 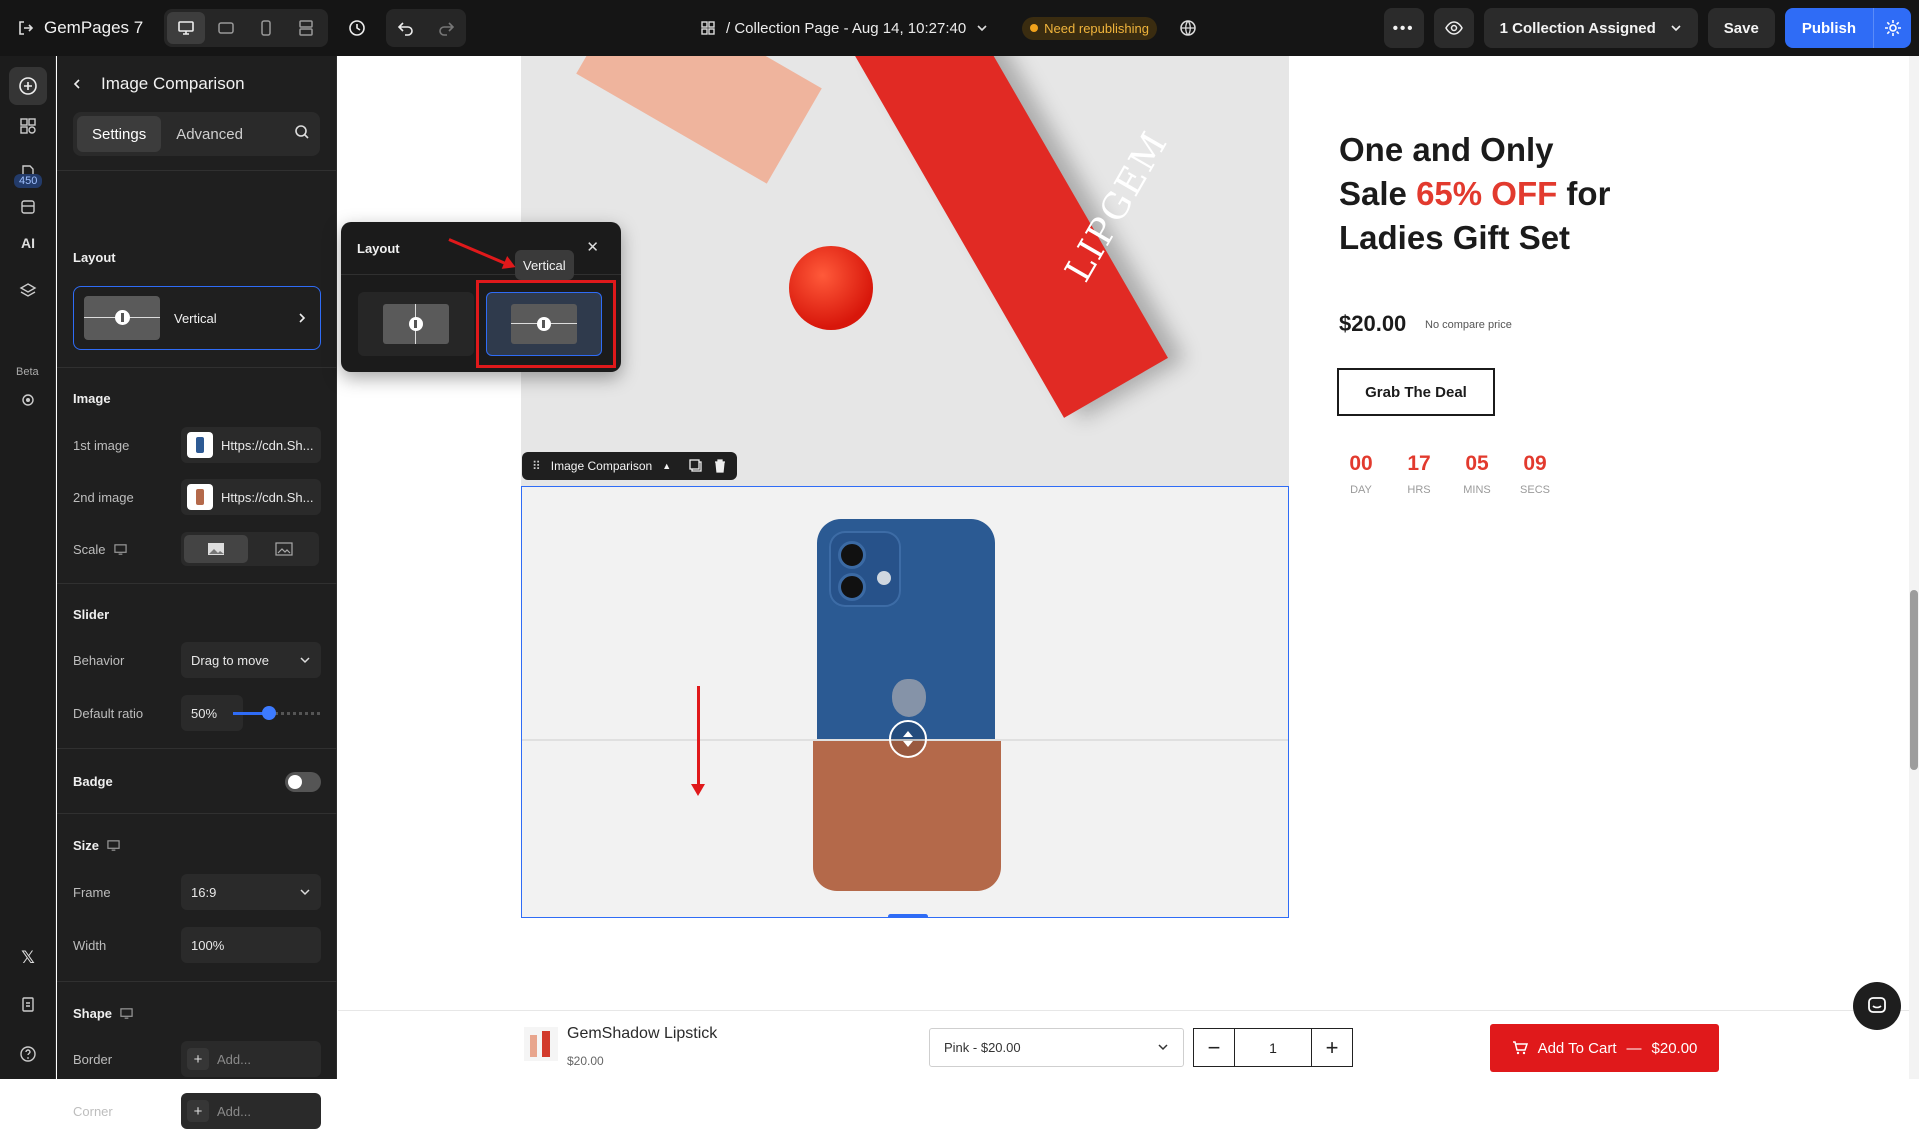 I want to click on annotation-arrow-down, so click(x=698, y=741).